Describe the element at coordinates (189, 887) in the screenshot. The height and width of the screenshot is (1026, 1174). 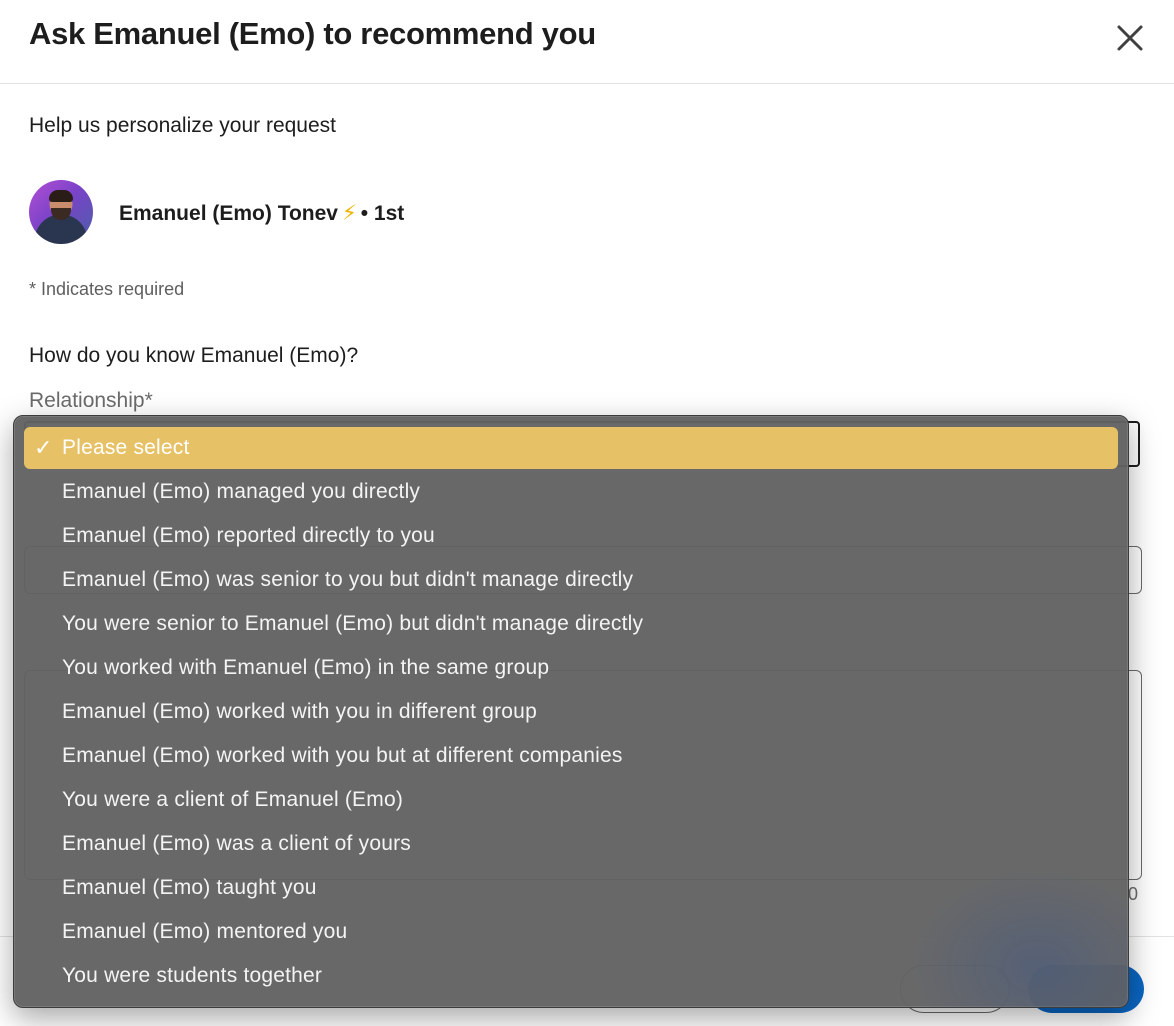
I see `option-label: Emanuel (Emo) taught you` at that location.